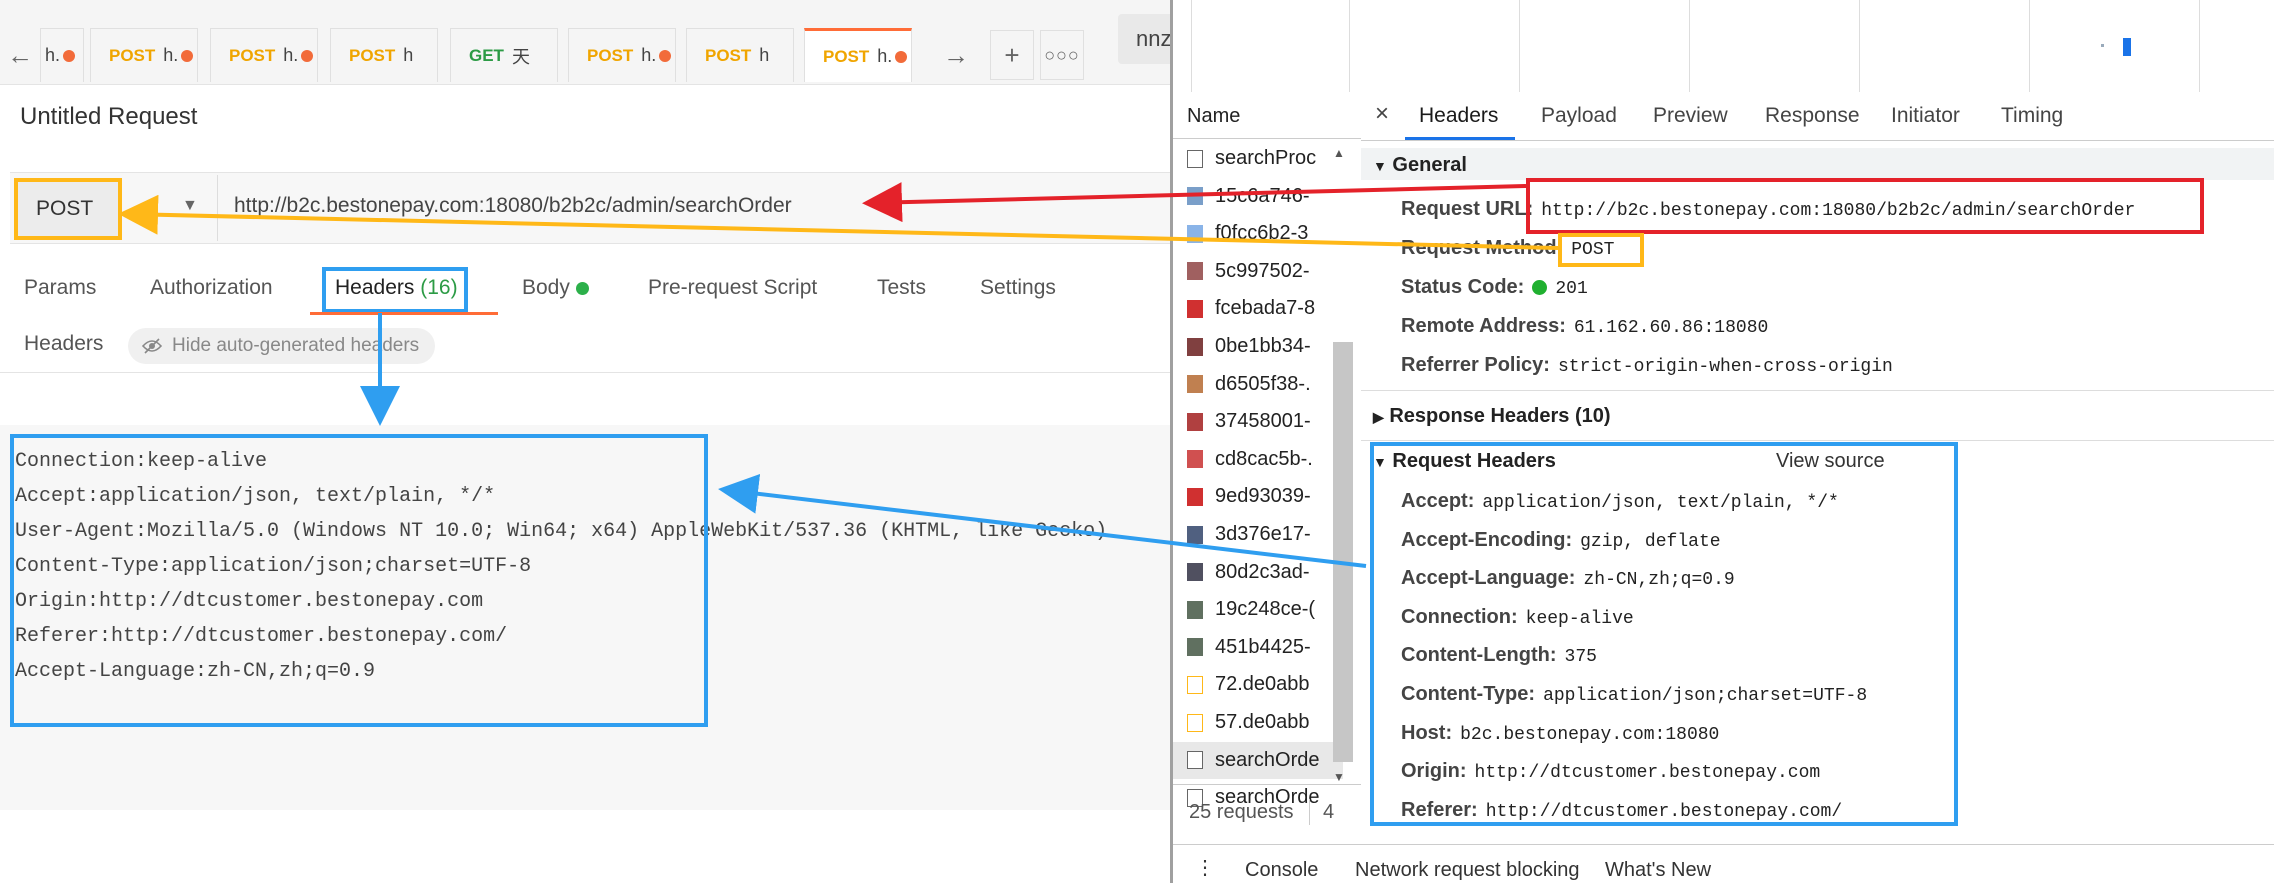 This screenshot has height=883, width=2274. What do you see at coordinates (1258, 760) in the screenshot?
I see `request-row: searchOrde` at bounding box center [1258, 760].